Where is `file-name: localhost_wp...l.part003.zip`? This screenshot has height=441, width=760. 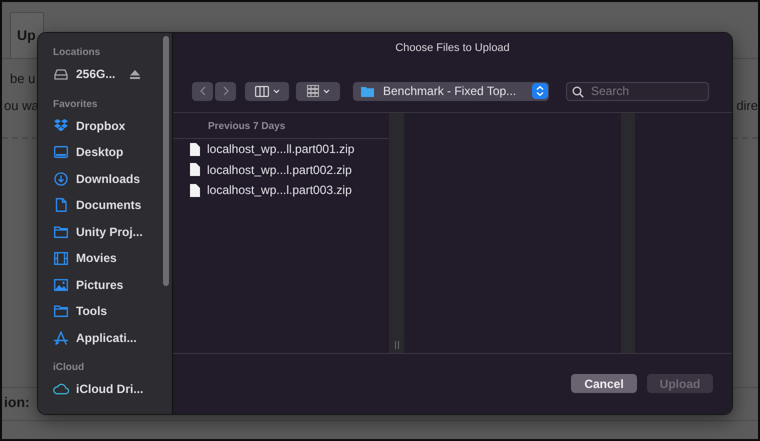 file-name: localhost_wp...l.part003.zip is located at coordinates (279, 190).